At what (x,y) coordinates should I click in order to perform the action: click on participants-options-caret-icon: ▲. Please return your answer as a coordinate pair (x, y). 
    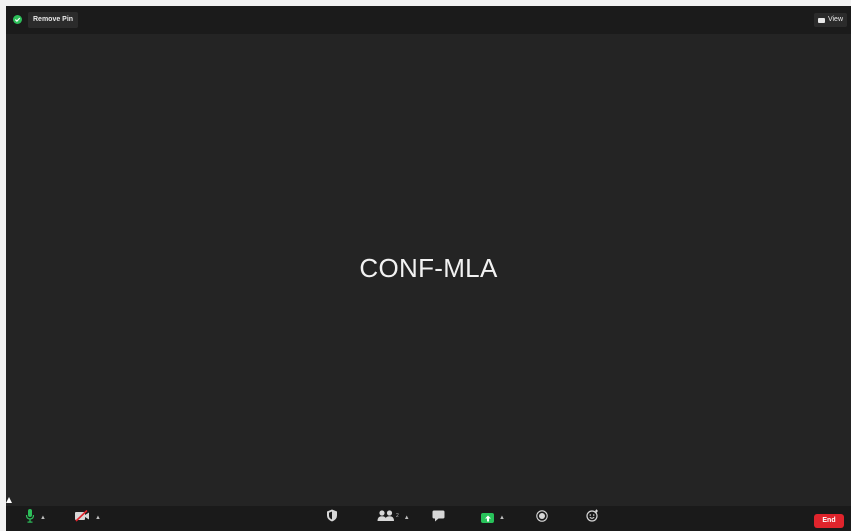
    Looking at the image, I should click on (407, 518).